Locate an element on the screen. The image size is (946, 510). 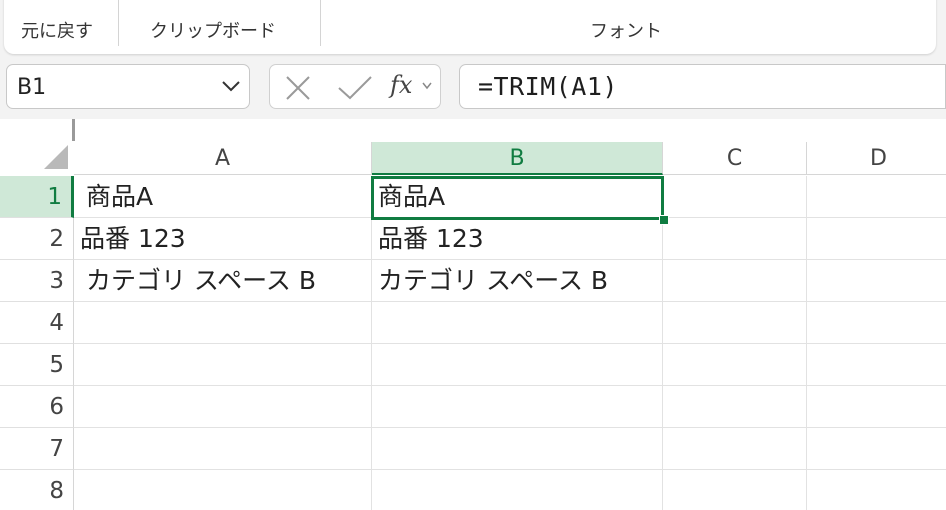
formula-buttons: fx is located at coordinates (355, 86).